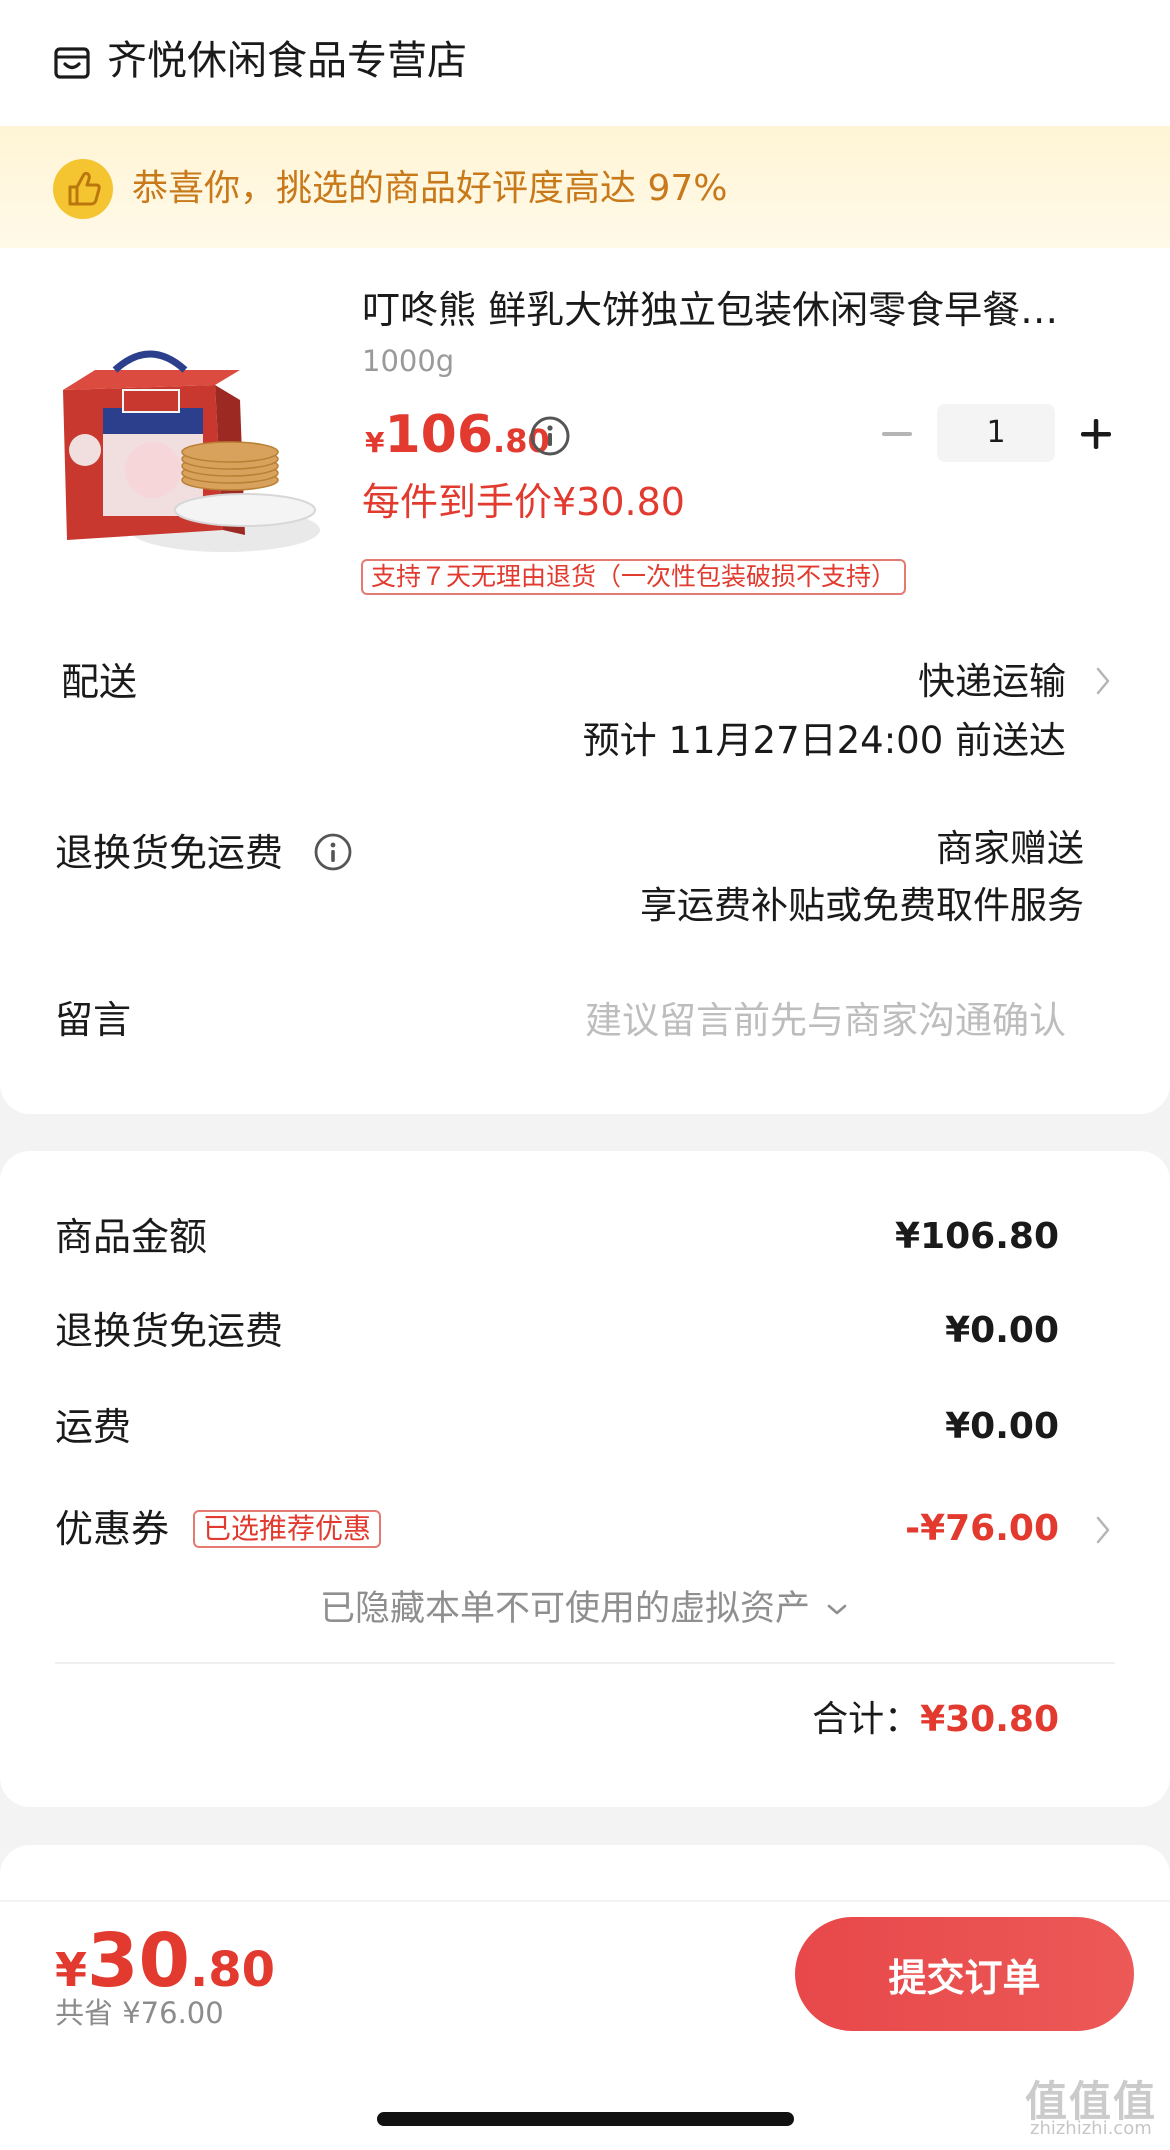 The image size is (1170, 2150). I want to click on coupon-value: -¥76.00, so click(982, 1529).